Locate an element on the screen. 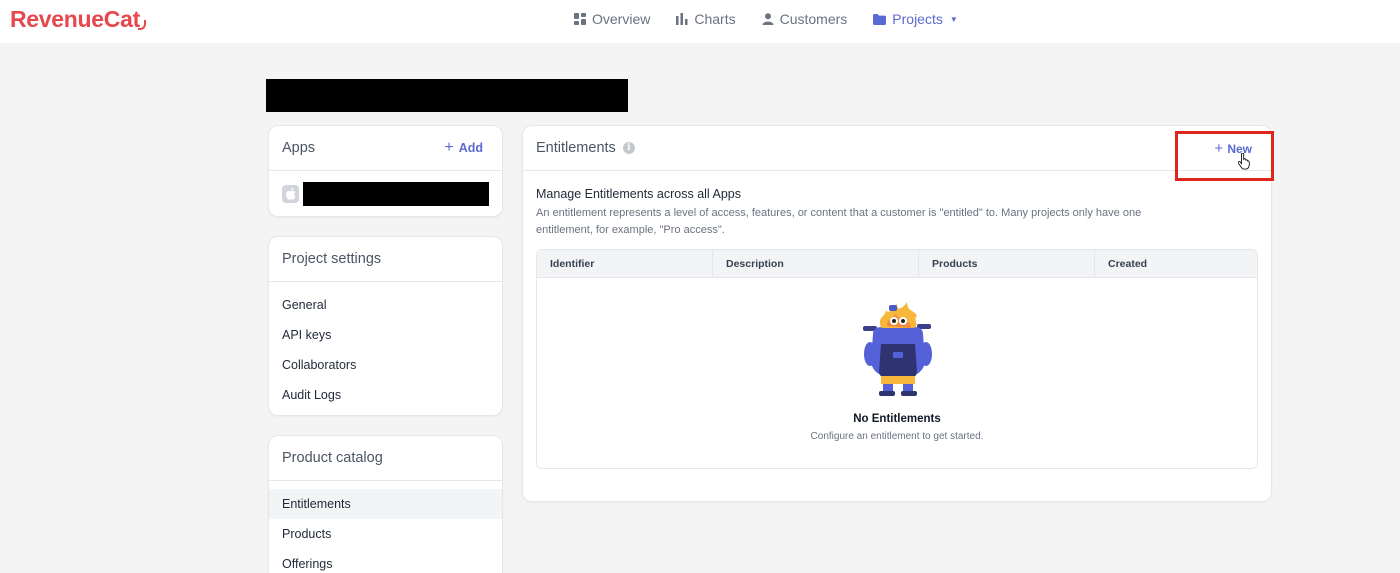 This screenshot has height=573, width=1400. person-icon is located at coordinates (768, 19).